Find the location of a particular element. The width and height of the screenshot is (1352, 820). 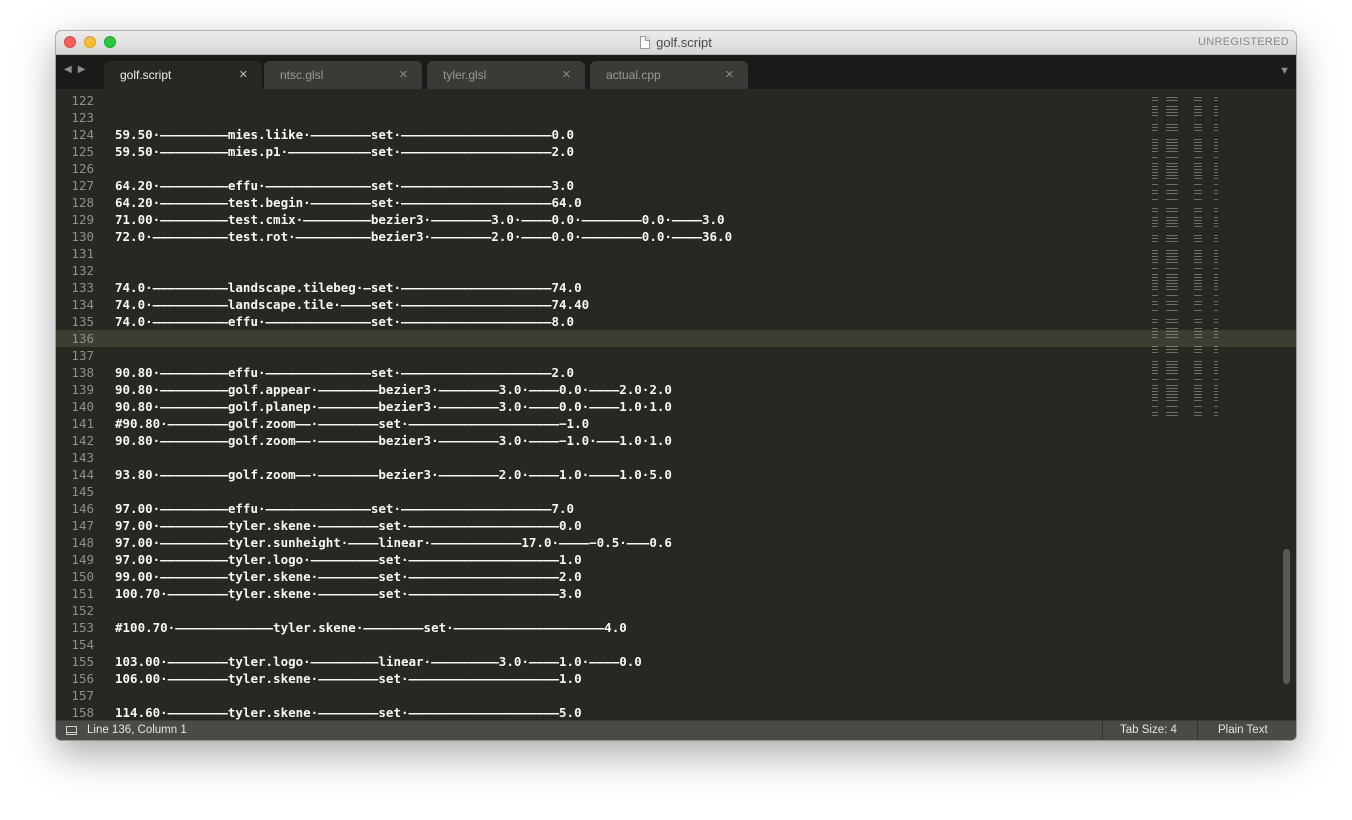

editor-line: 145 is located at coordinates (676, 491).